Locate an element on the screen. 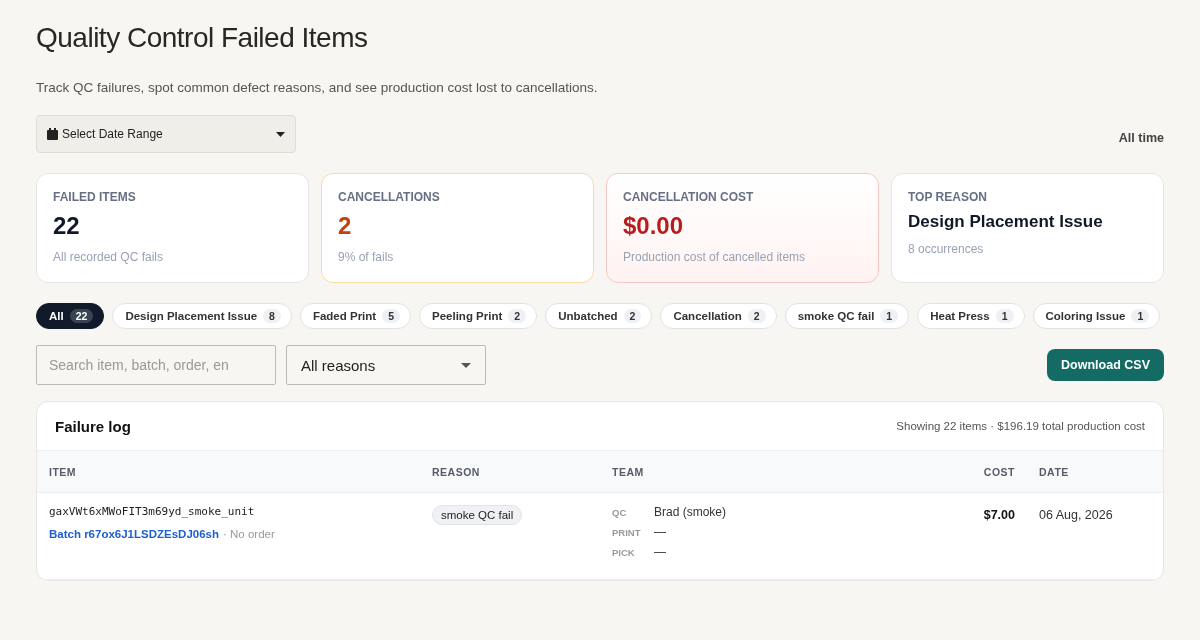  count-badge: 22 is located at coordinates (81, 316).